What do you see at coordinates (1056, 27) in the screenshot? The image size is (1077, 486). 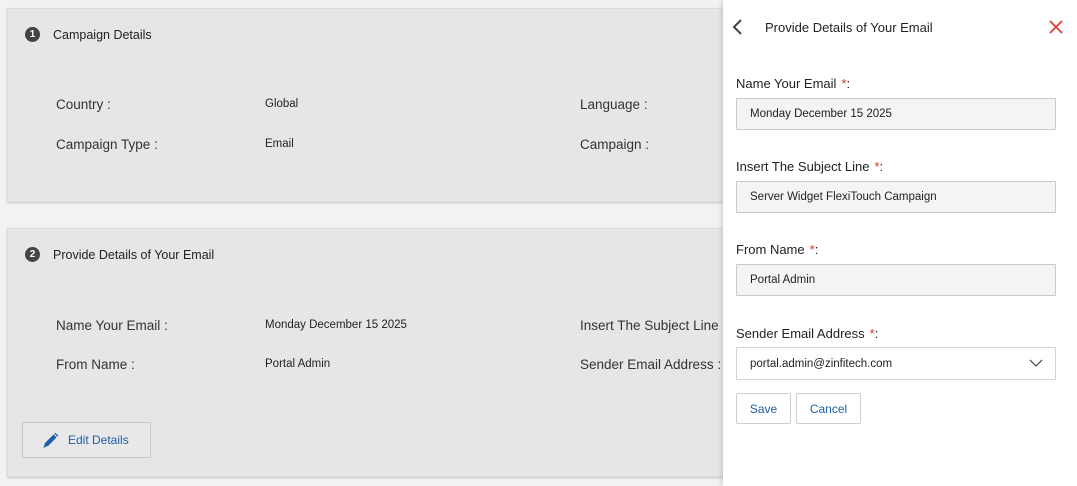 I see `close-icon` at bounding box center [1056, 27].